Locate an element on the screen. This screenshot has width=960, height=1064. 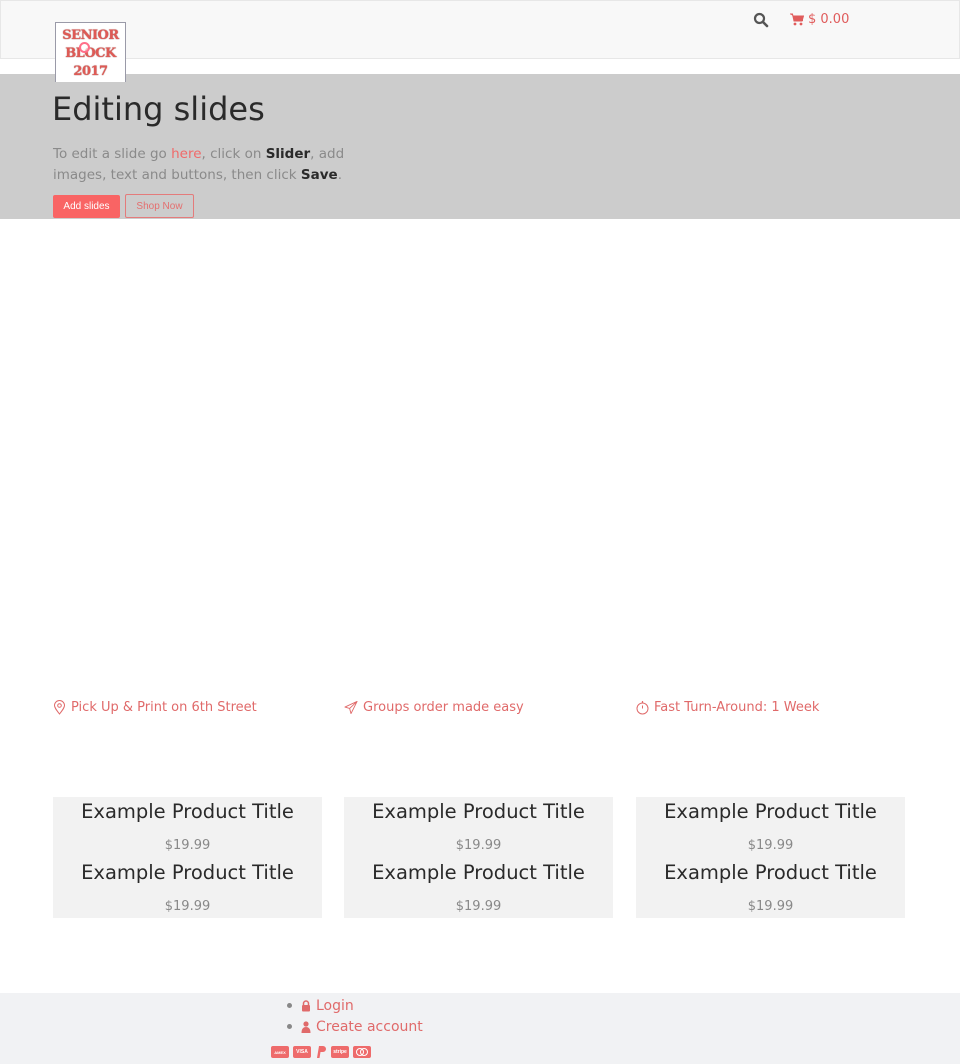
paper-plane-icon is located at coordinates (351, 707).